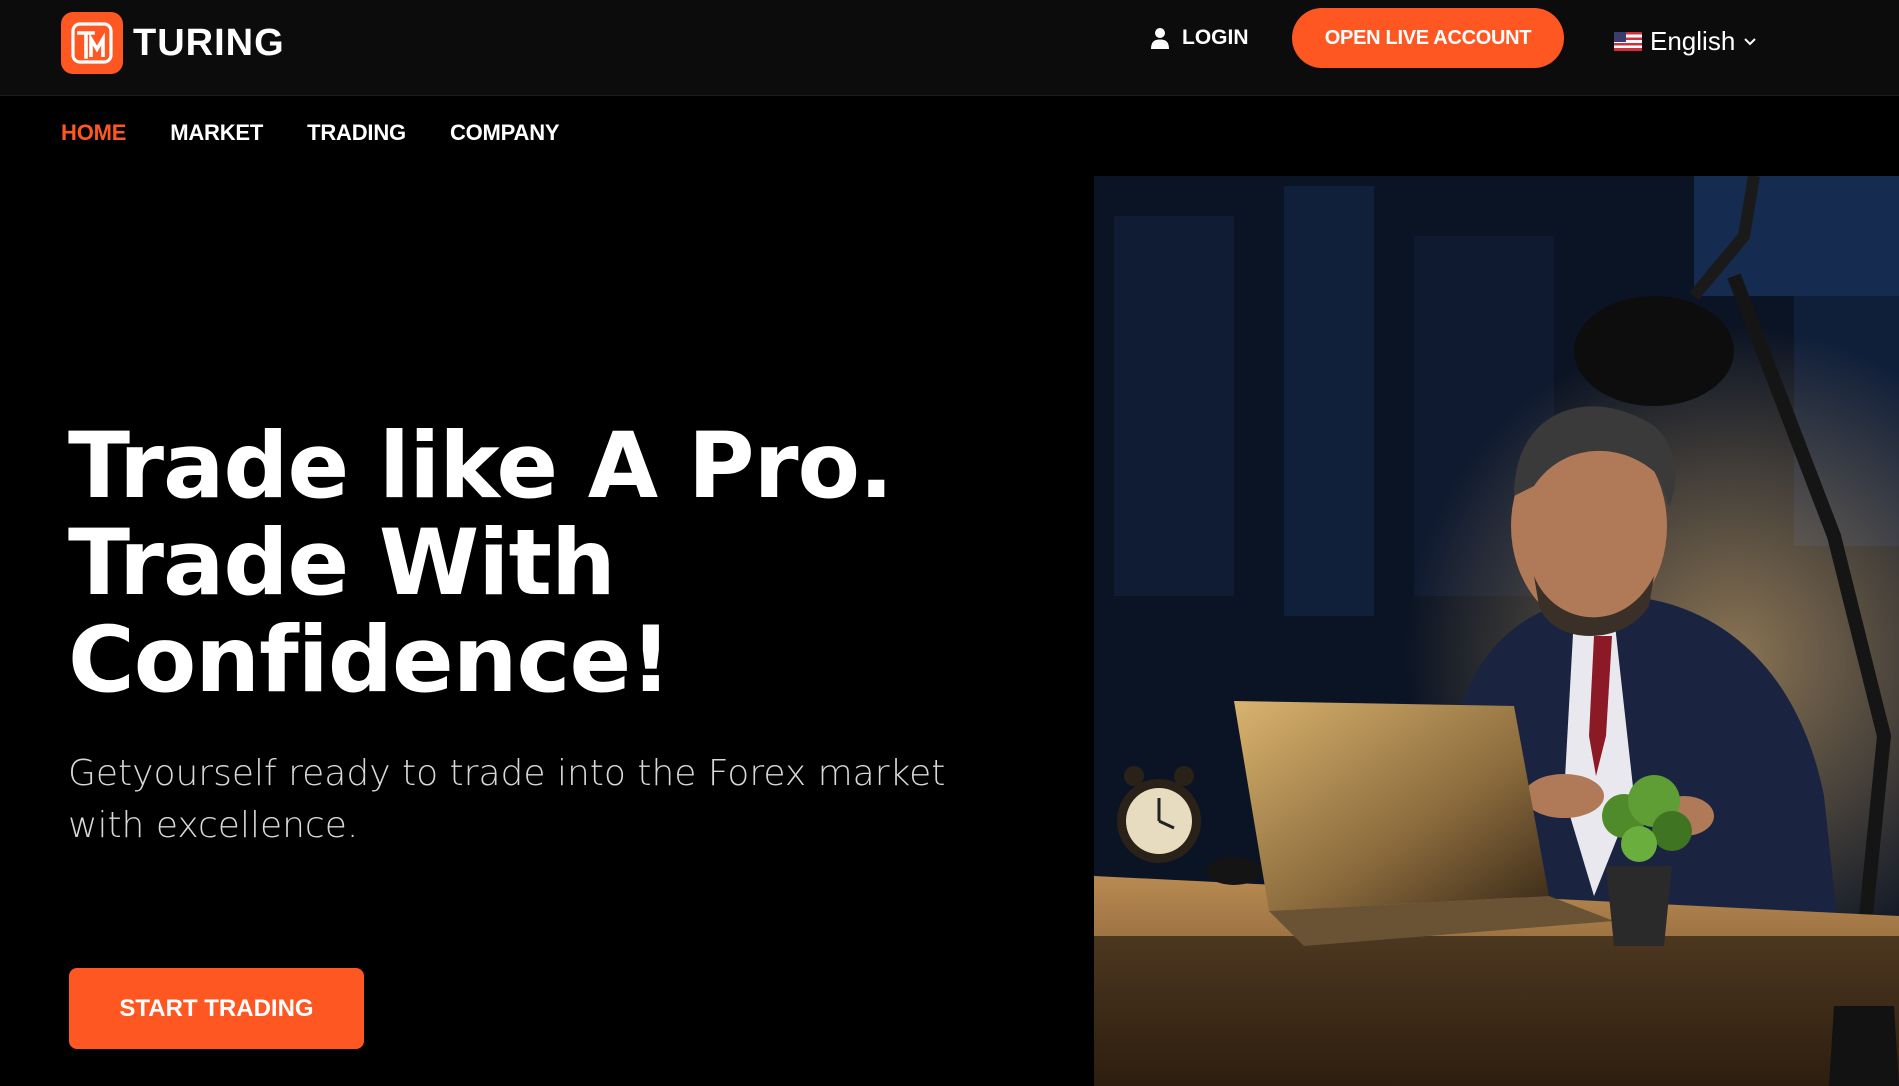  I want to click on brand: TURING, so click(173, 43).